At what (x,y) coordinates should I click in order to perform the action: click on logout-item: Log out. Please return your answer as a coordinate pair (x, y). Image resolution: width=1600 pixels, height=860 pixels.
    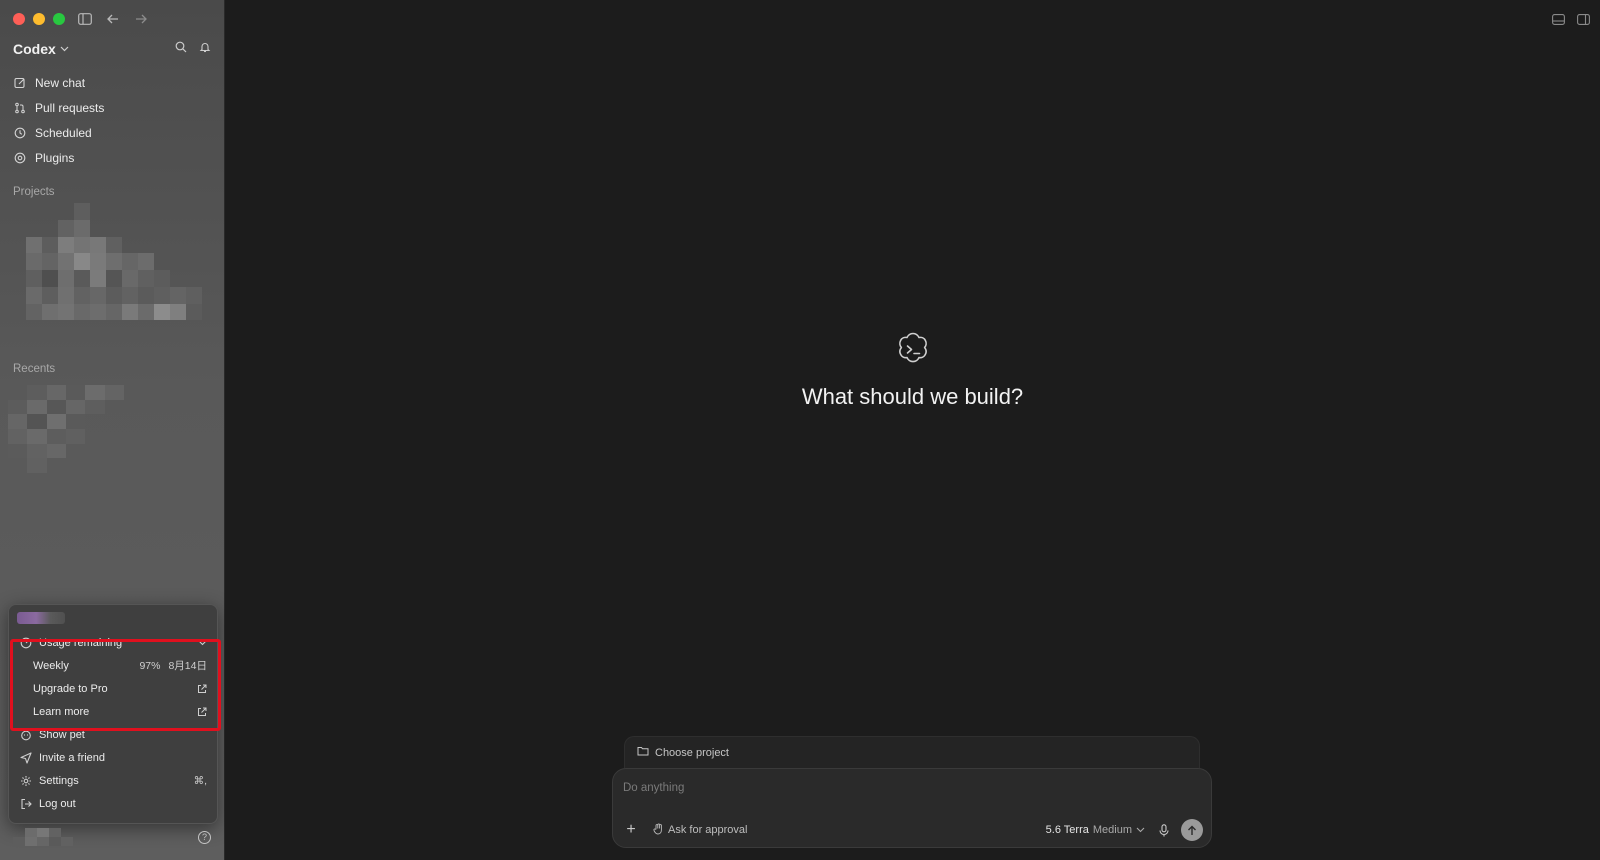
    Looking at the image, I should click on (113, 803).